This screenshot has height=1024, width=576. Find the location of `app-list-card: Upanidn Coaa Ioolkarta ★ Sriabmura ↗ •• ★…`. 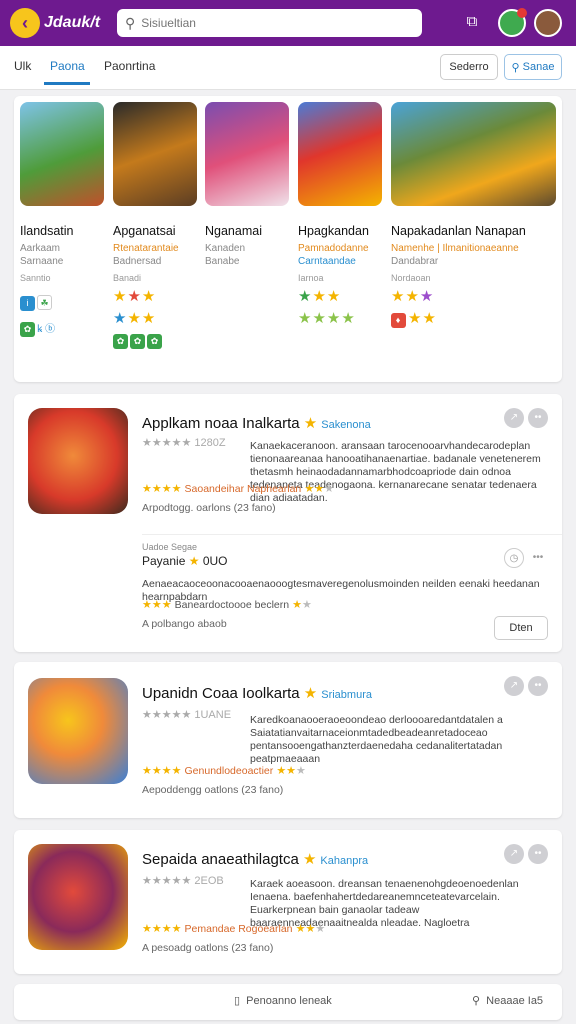

app-list-card: Upanidn Coaa Ioolkarta ★ Sriabmura ↗ •• ★… is located at coordinates (288, 740).